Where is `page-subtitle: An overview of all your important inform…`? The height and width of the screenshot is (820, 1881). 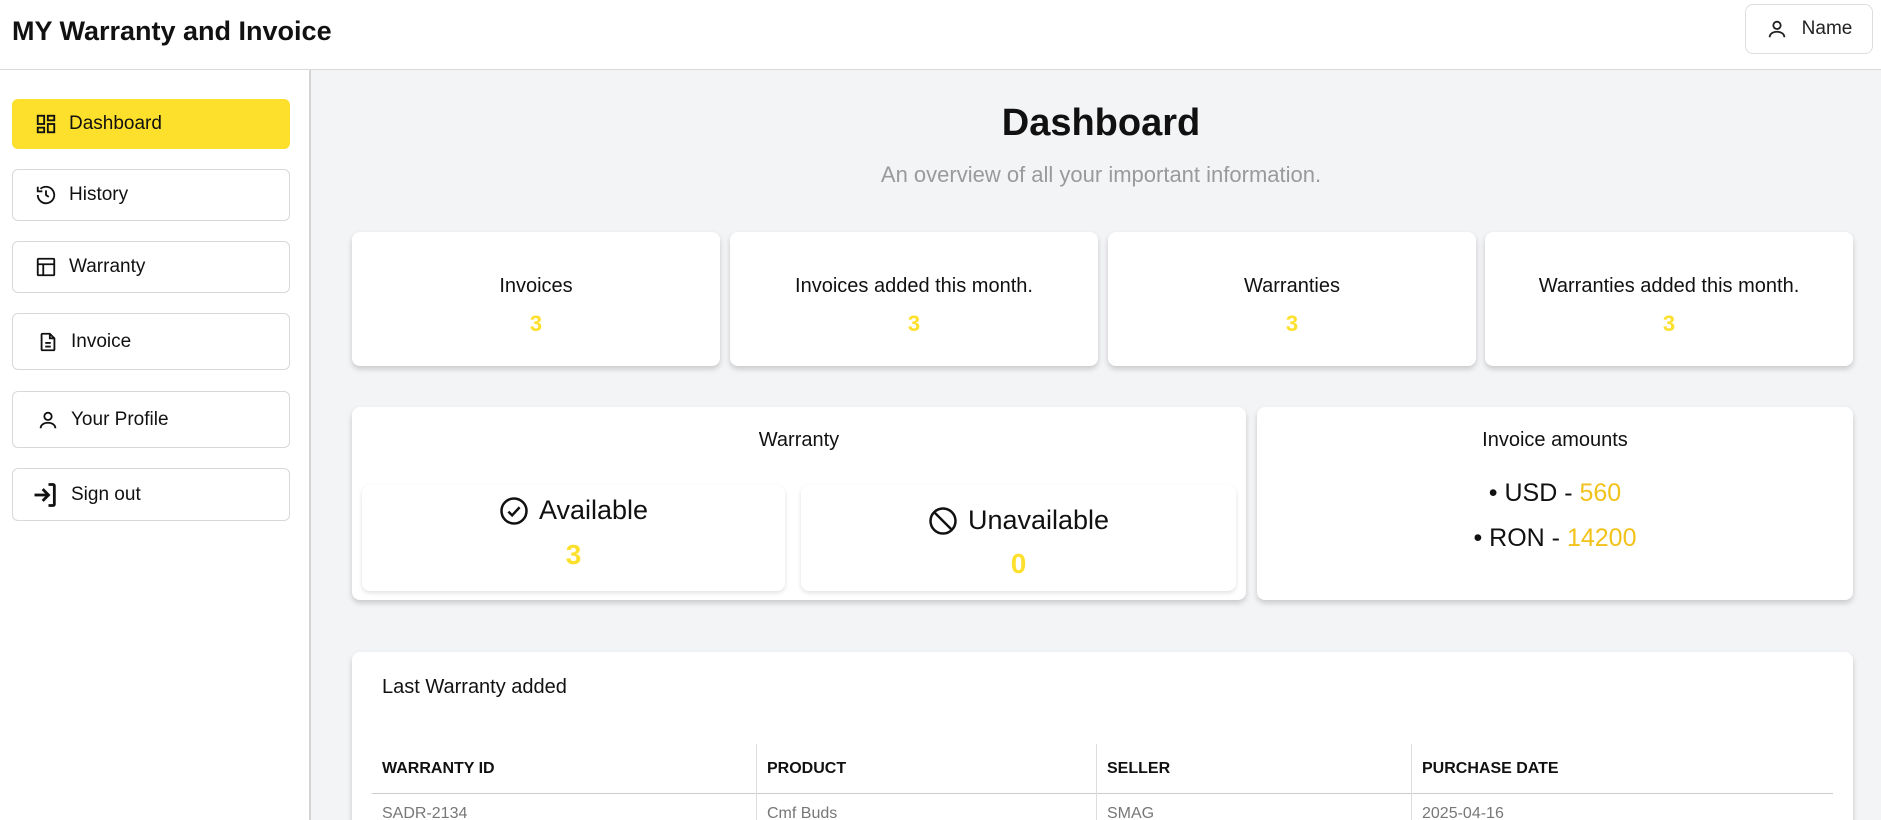
page-subtitle: An overview of all your important inform… is located at coordinates (1101, 174).